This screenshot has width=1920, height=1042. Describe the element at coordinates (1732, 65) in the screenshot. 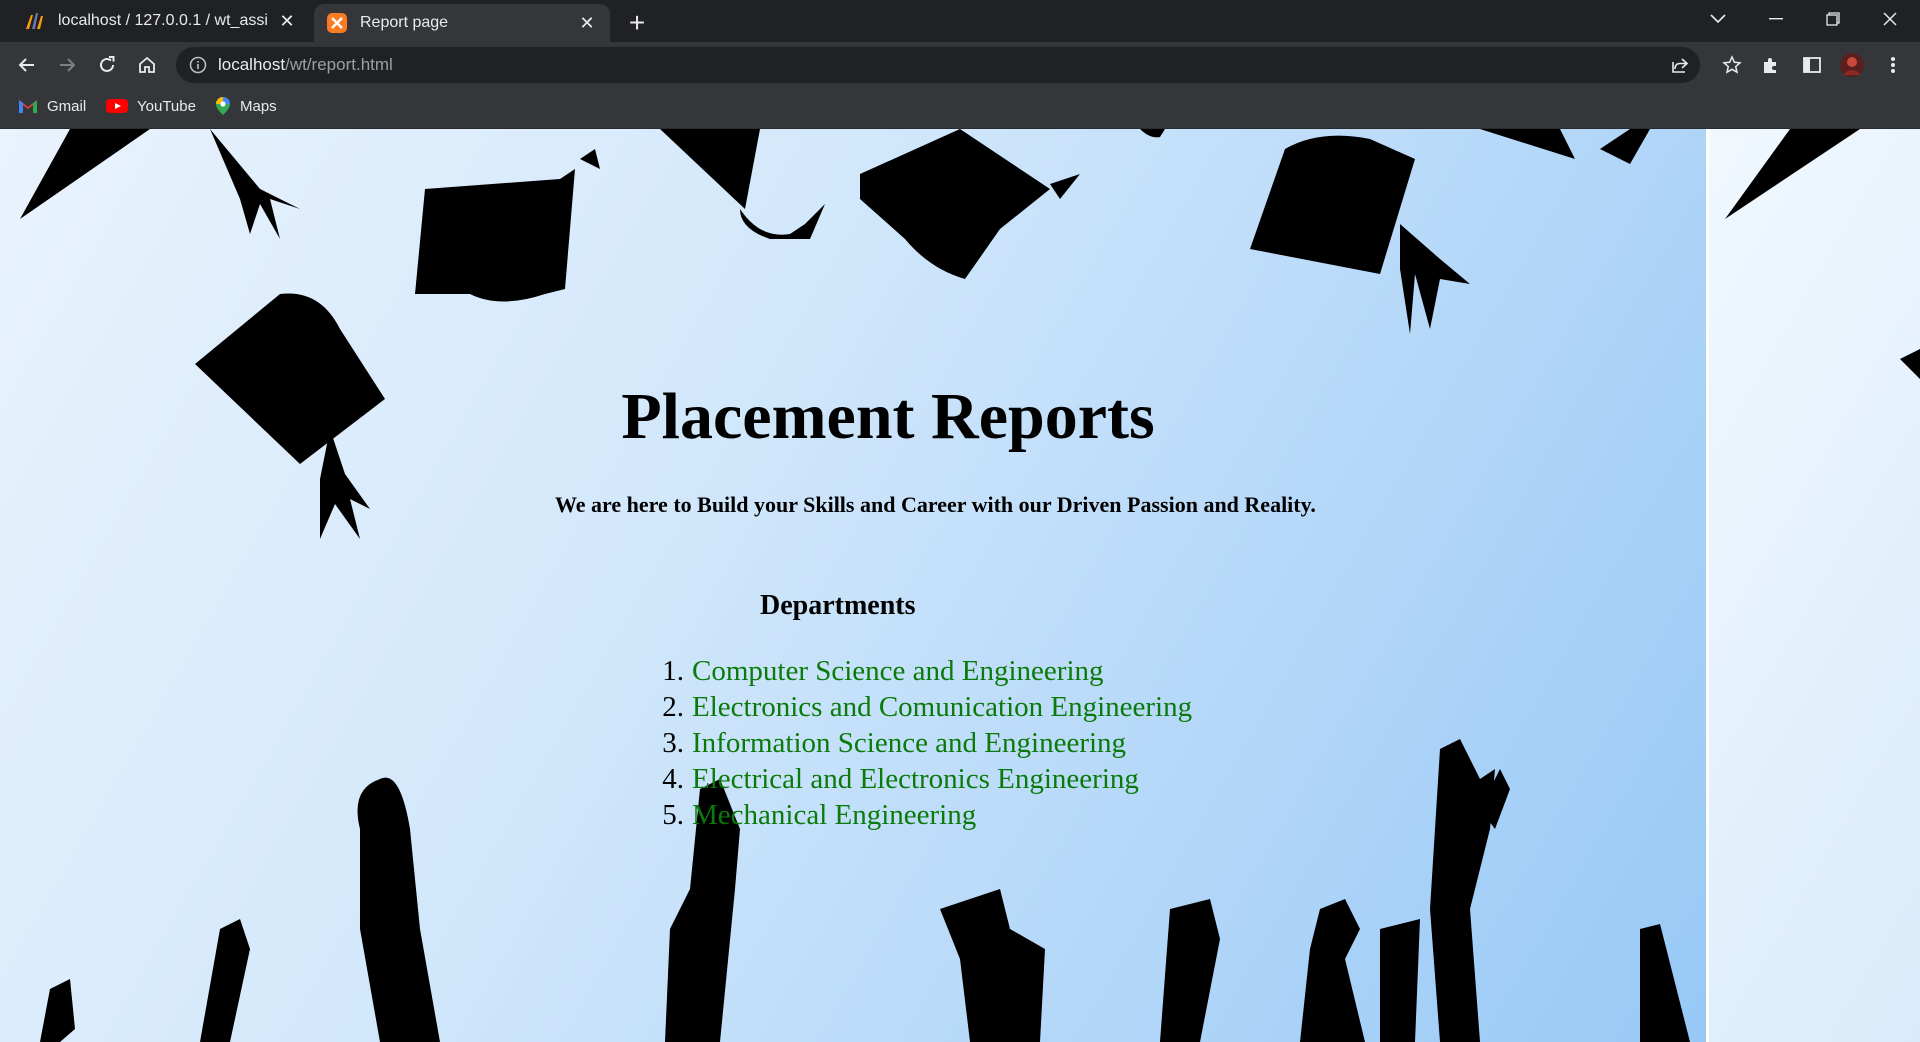

I see `star-icon` at that location.